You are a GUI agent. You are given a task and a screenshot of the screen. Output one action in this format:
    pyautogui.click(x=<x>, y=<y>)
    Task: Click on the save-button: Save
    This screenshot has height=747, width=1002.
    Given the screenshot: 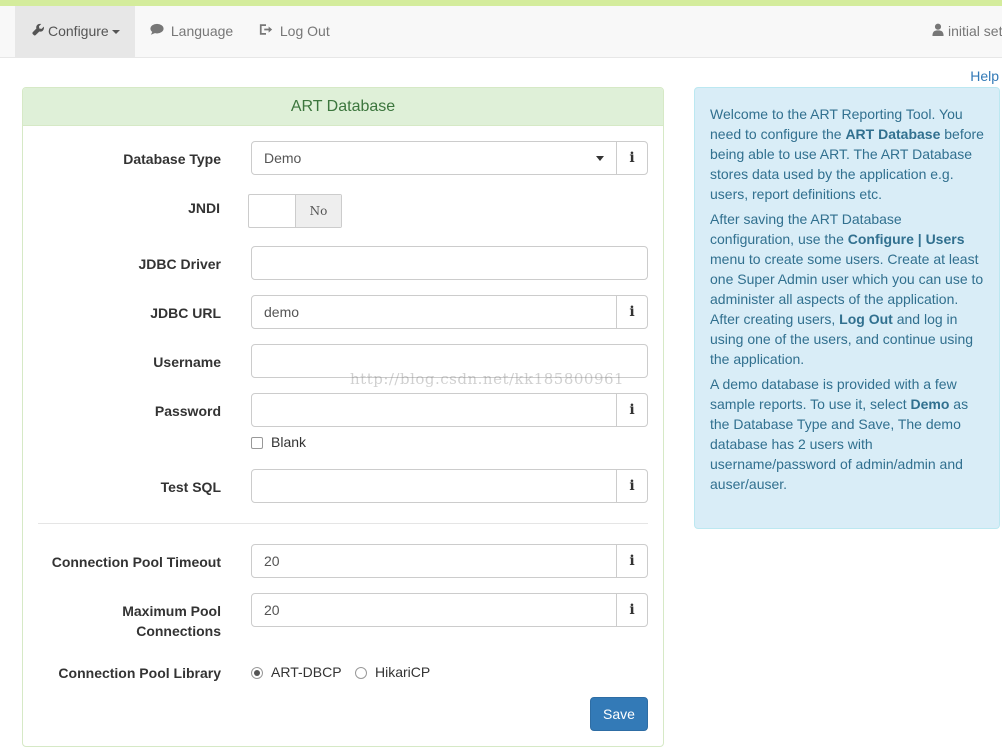 What is the action you would take?
    pyautogui.click(x=619, y=714)
    